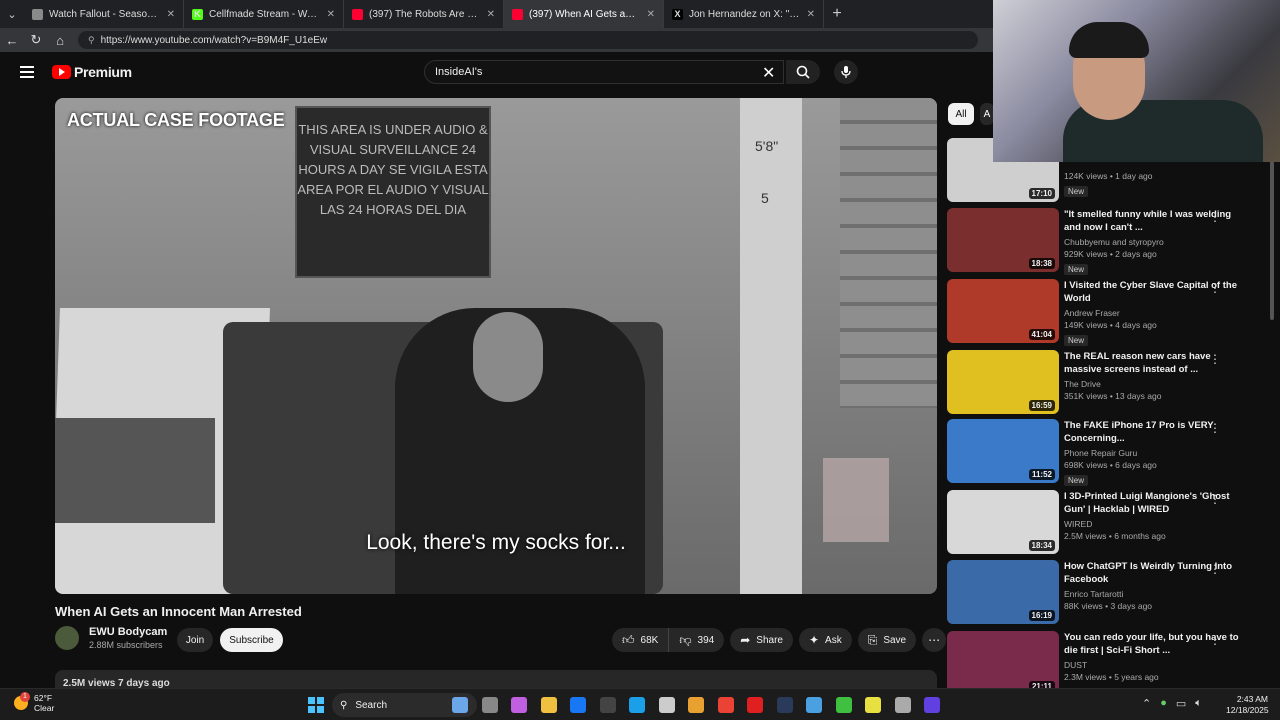 Image resolution: width=1280 pixels, height=720 pixels. I want to click on chrome-icon, so click(696, 705).